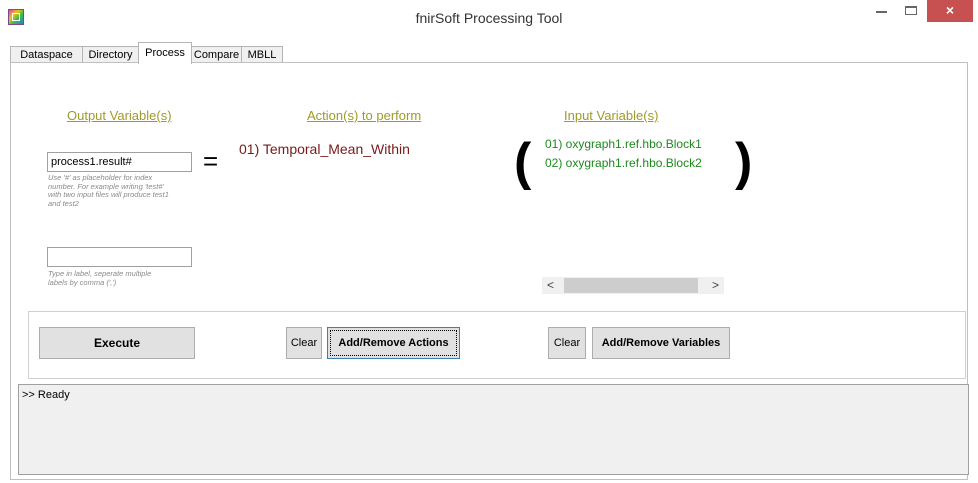 This screenshot has width=978, height=483. I want to click on add-remove-variables-button: Add/Remove Variables, so click(661, 343).